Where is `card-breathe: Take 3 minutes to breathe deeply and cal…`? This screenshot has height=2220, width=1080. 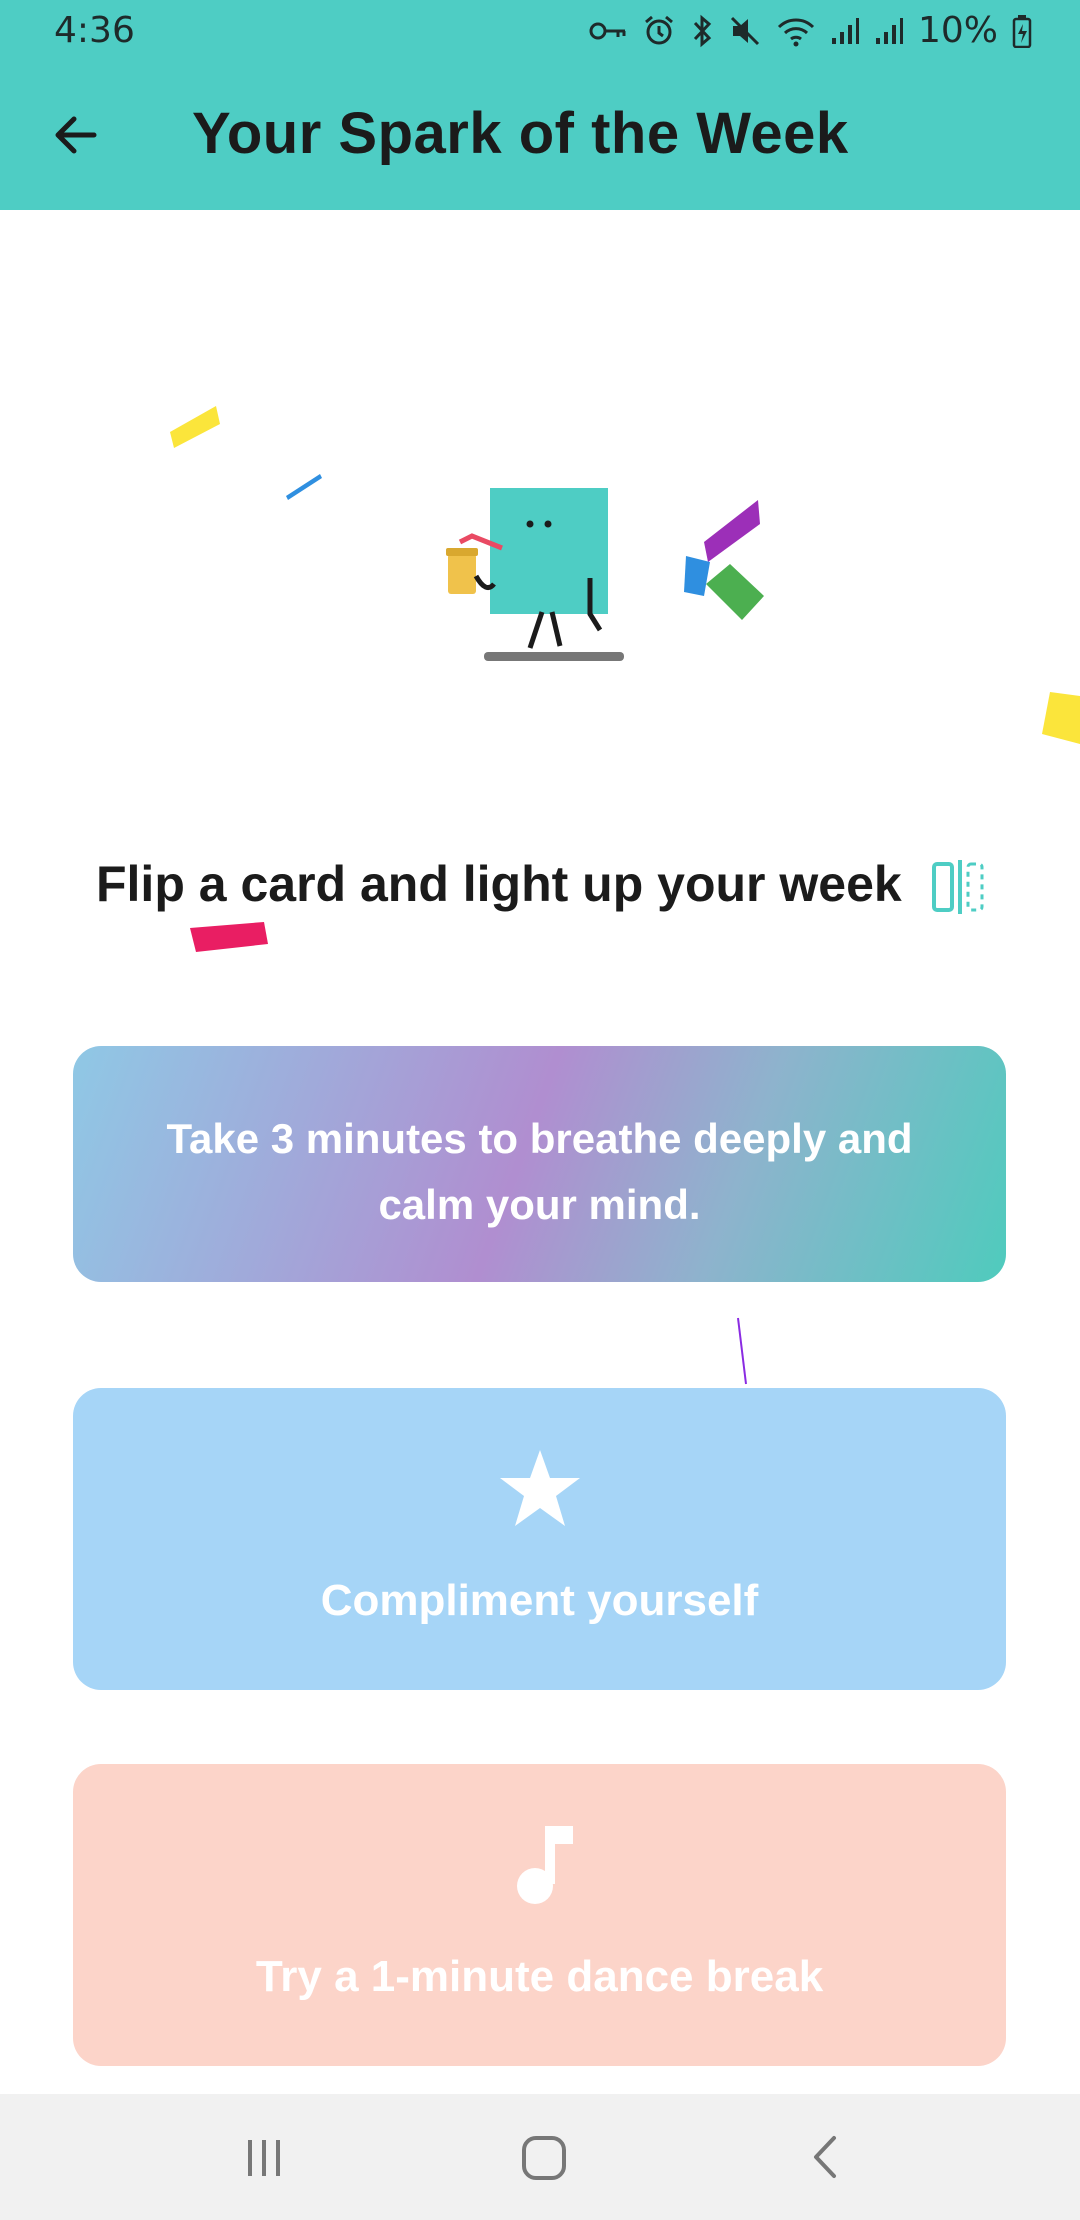 card-breathe: Take 3 minutes to breathe deeply and cal… is located at coordinates (539, 1164).